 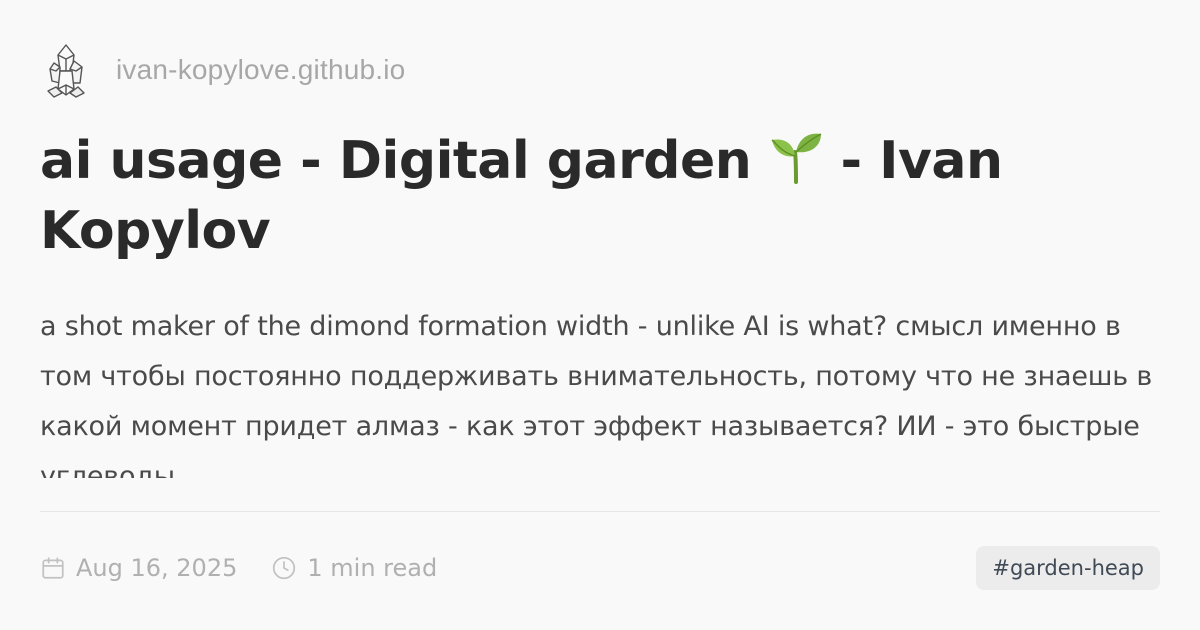 I want to click on read-time-meta: 1 min read, so click(x=354, y=568).